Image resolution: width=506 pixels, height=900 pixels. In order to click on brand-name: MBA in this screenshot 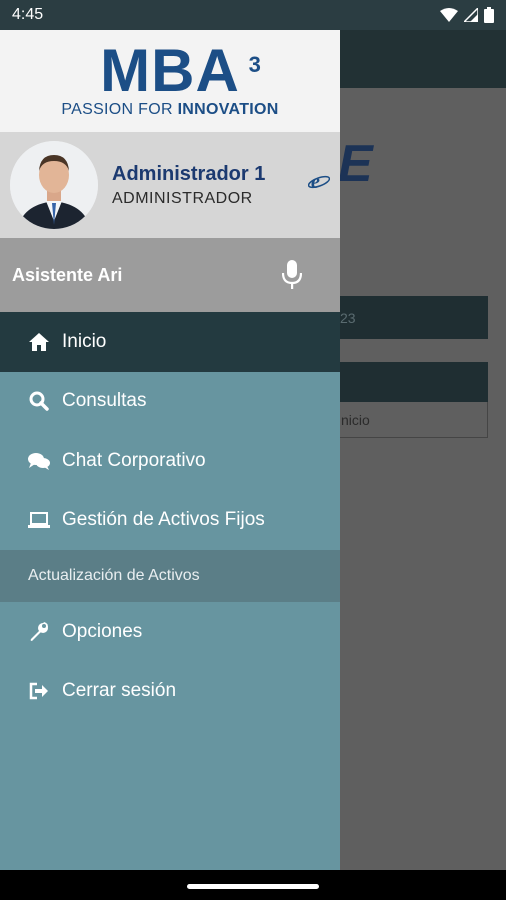, I will do `click(170, 70)`.